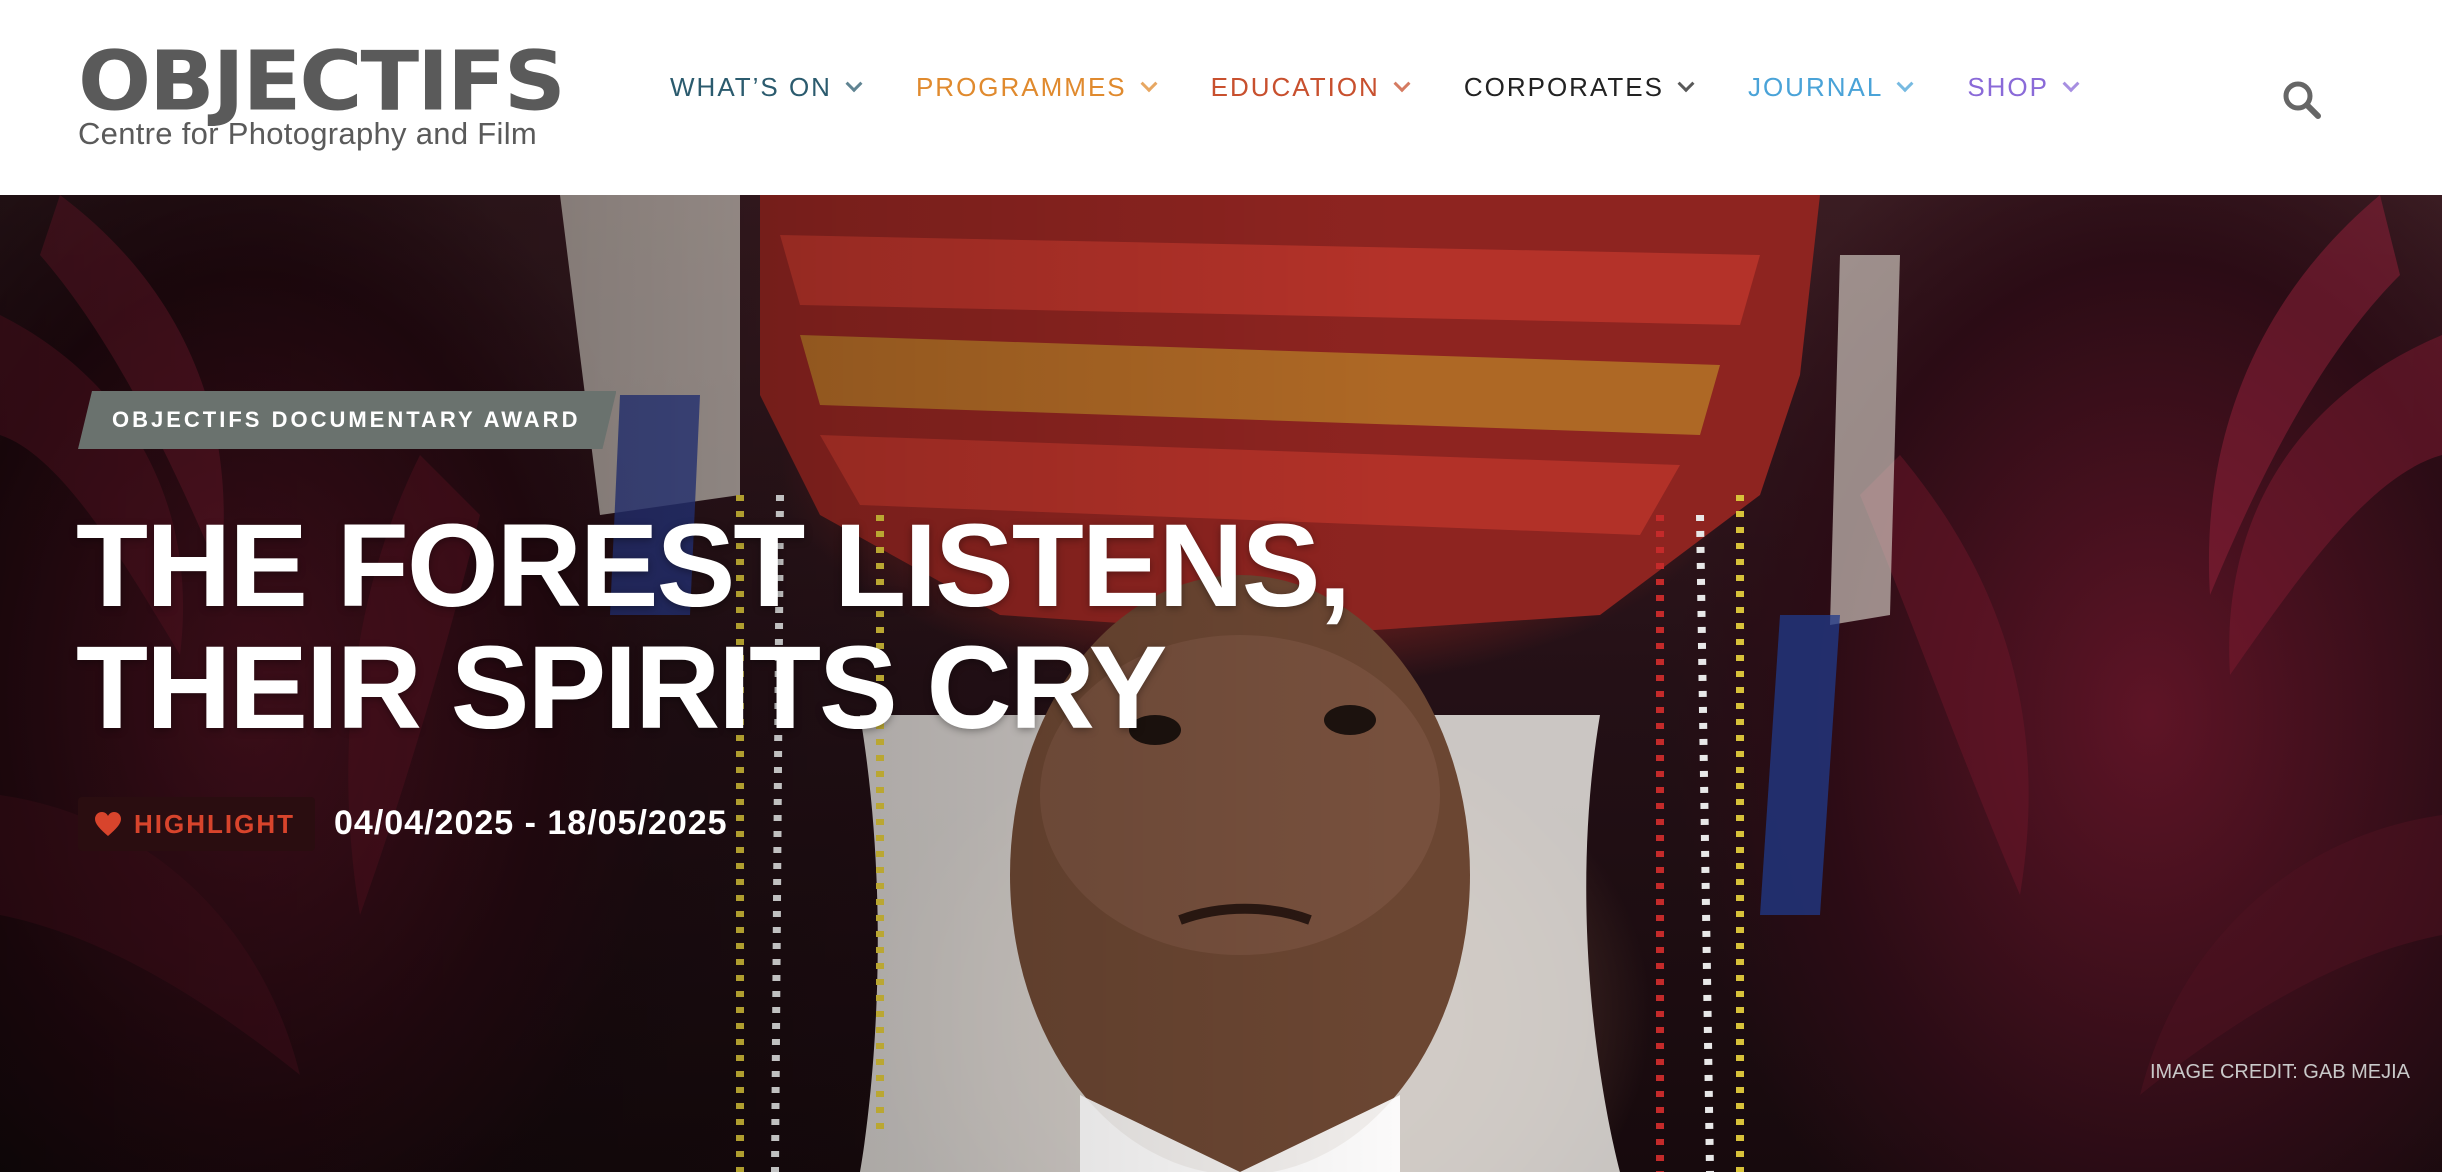  I want to click on nav-item-shop: SHOP, so click(2023, 87).